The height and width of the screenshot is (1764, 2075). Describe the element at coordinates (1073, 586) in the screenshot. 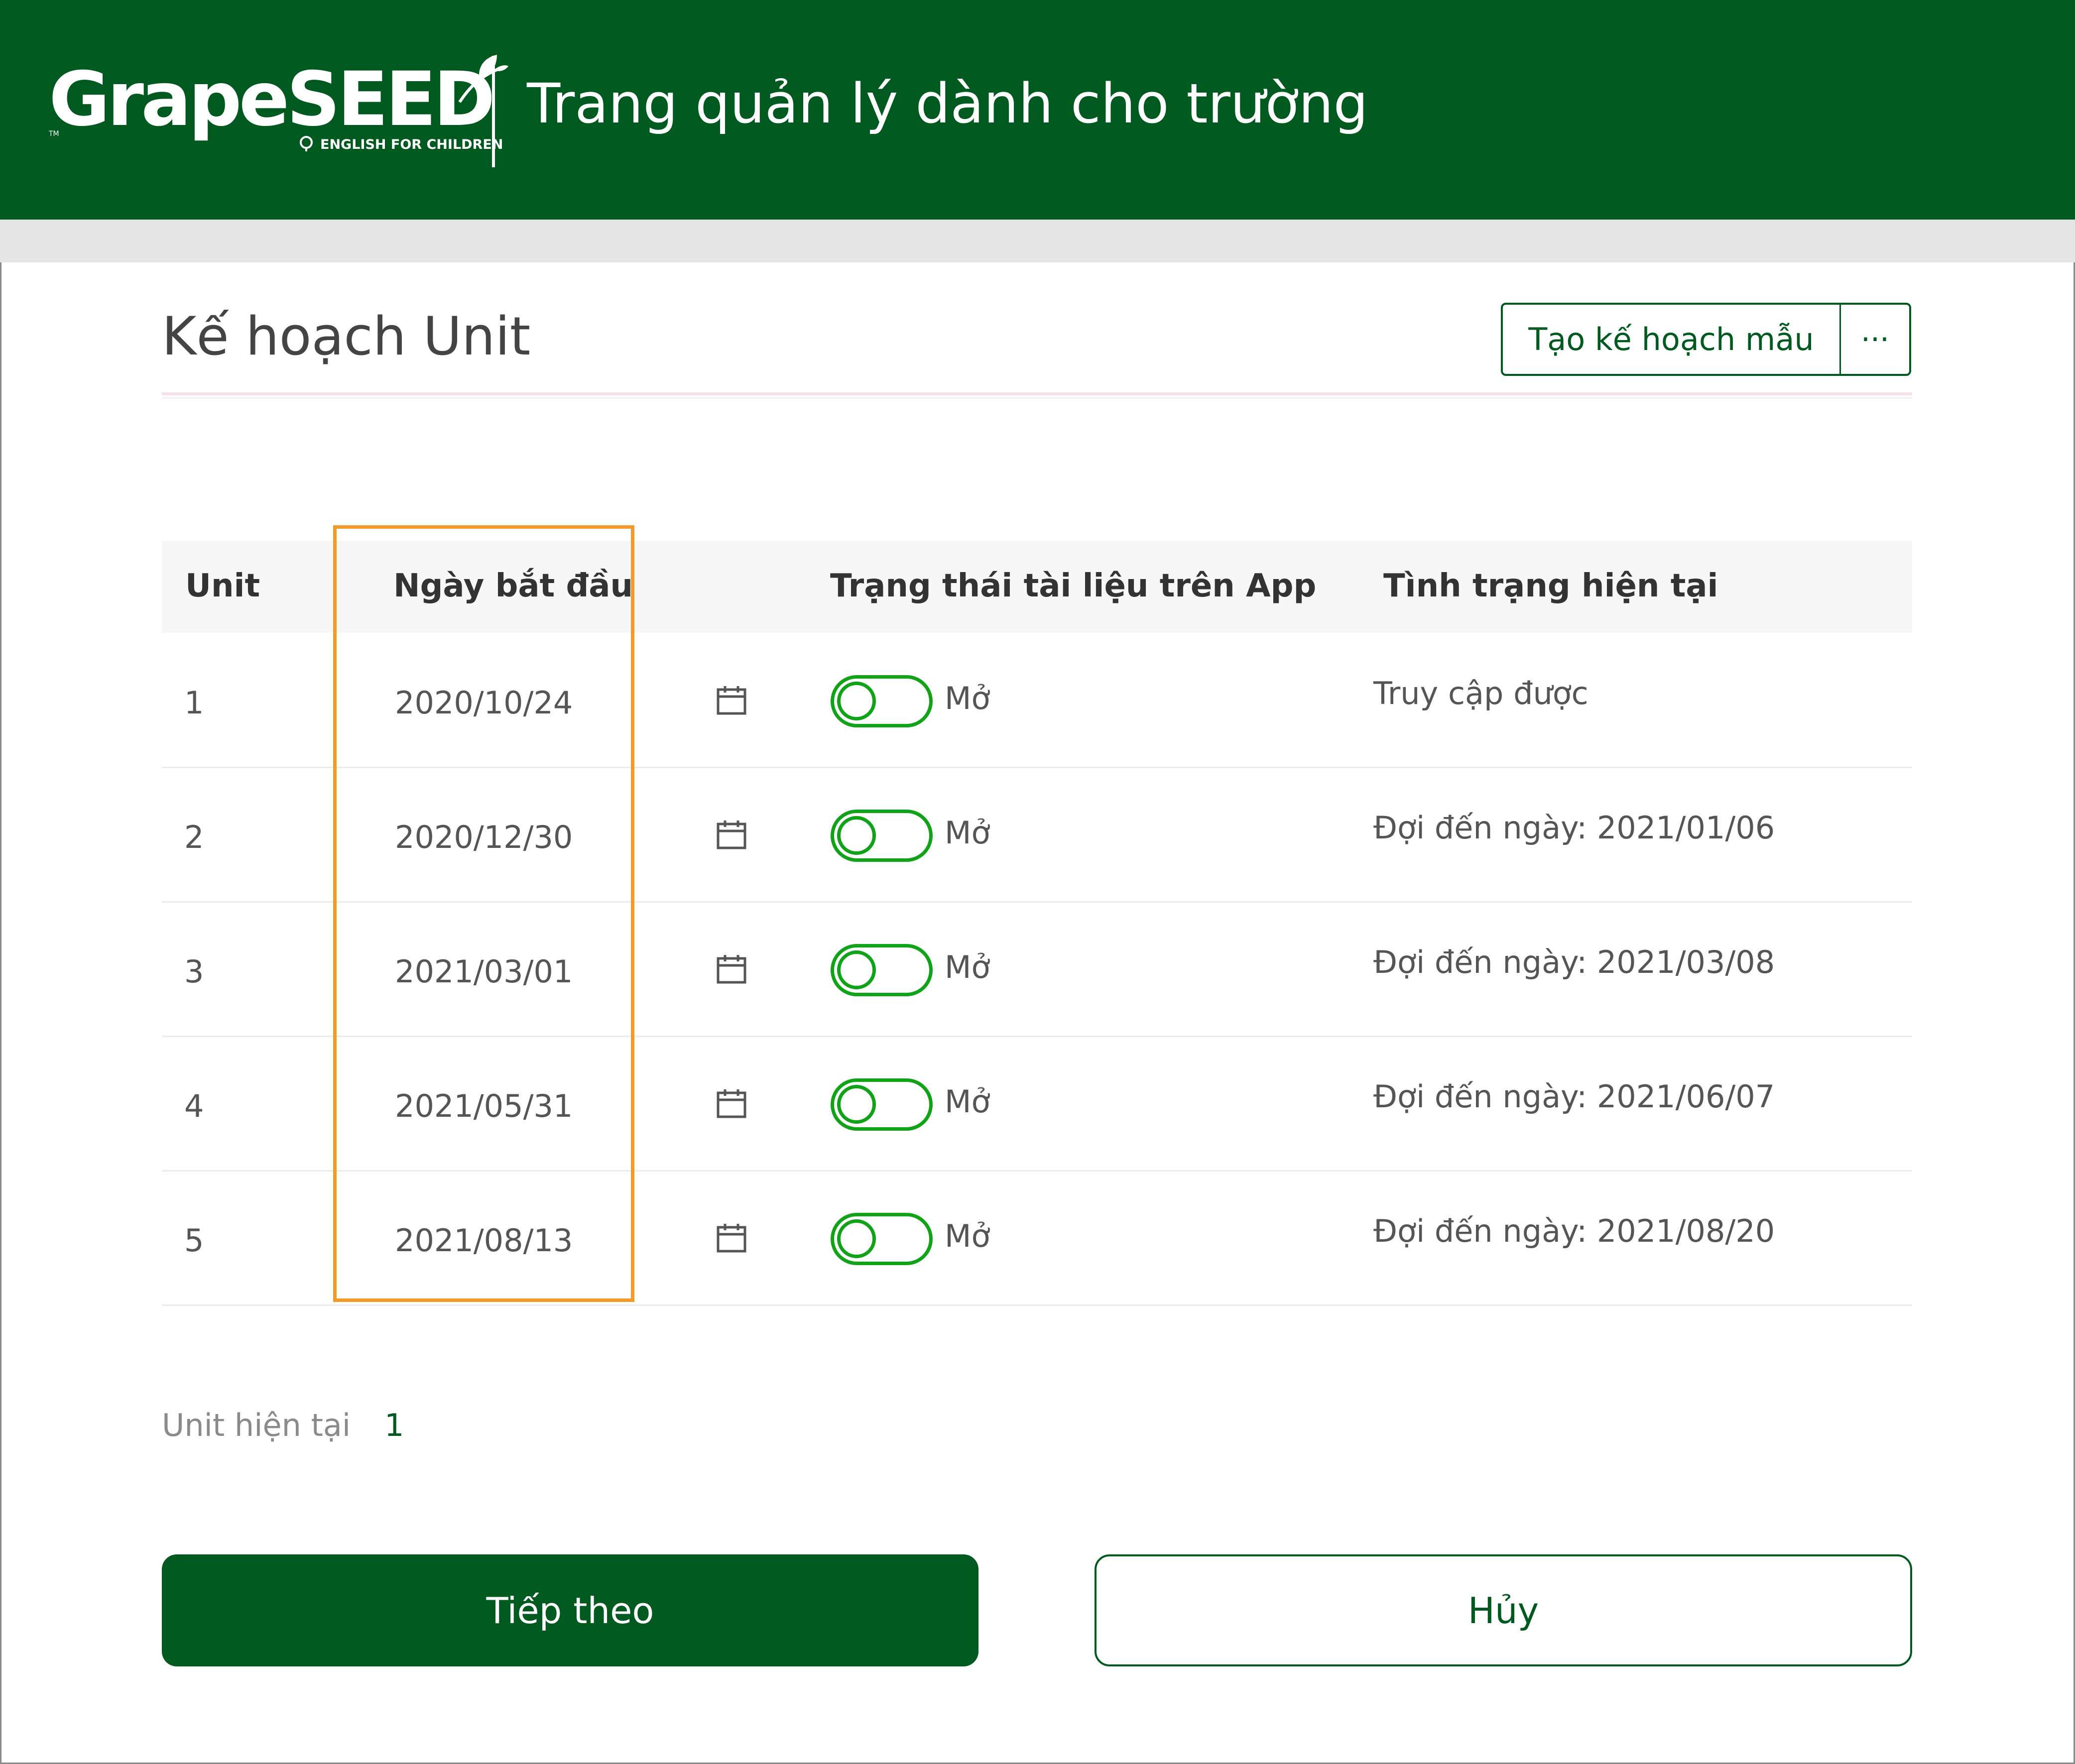

I see `column-header-app-status: Trạng thái tài liệu trên App` at that location.